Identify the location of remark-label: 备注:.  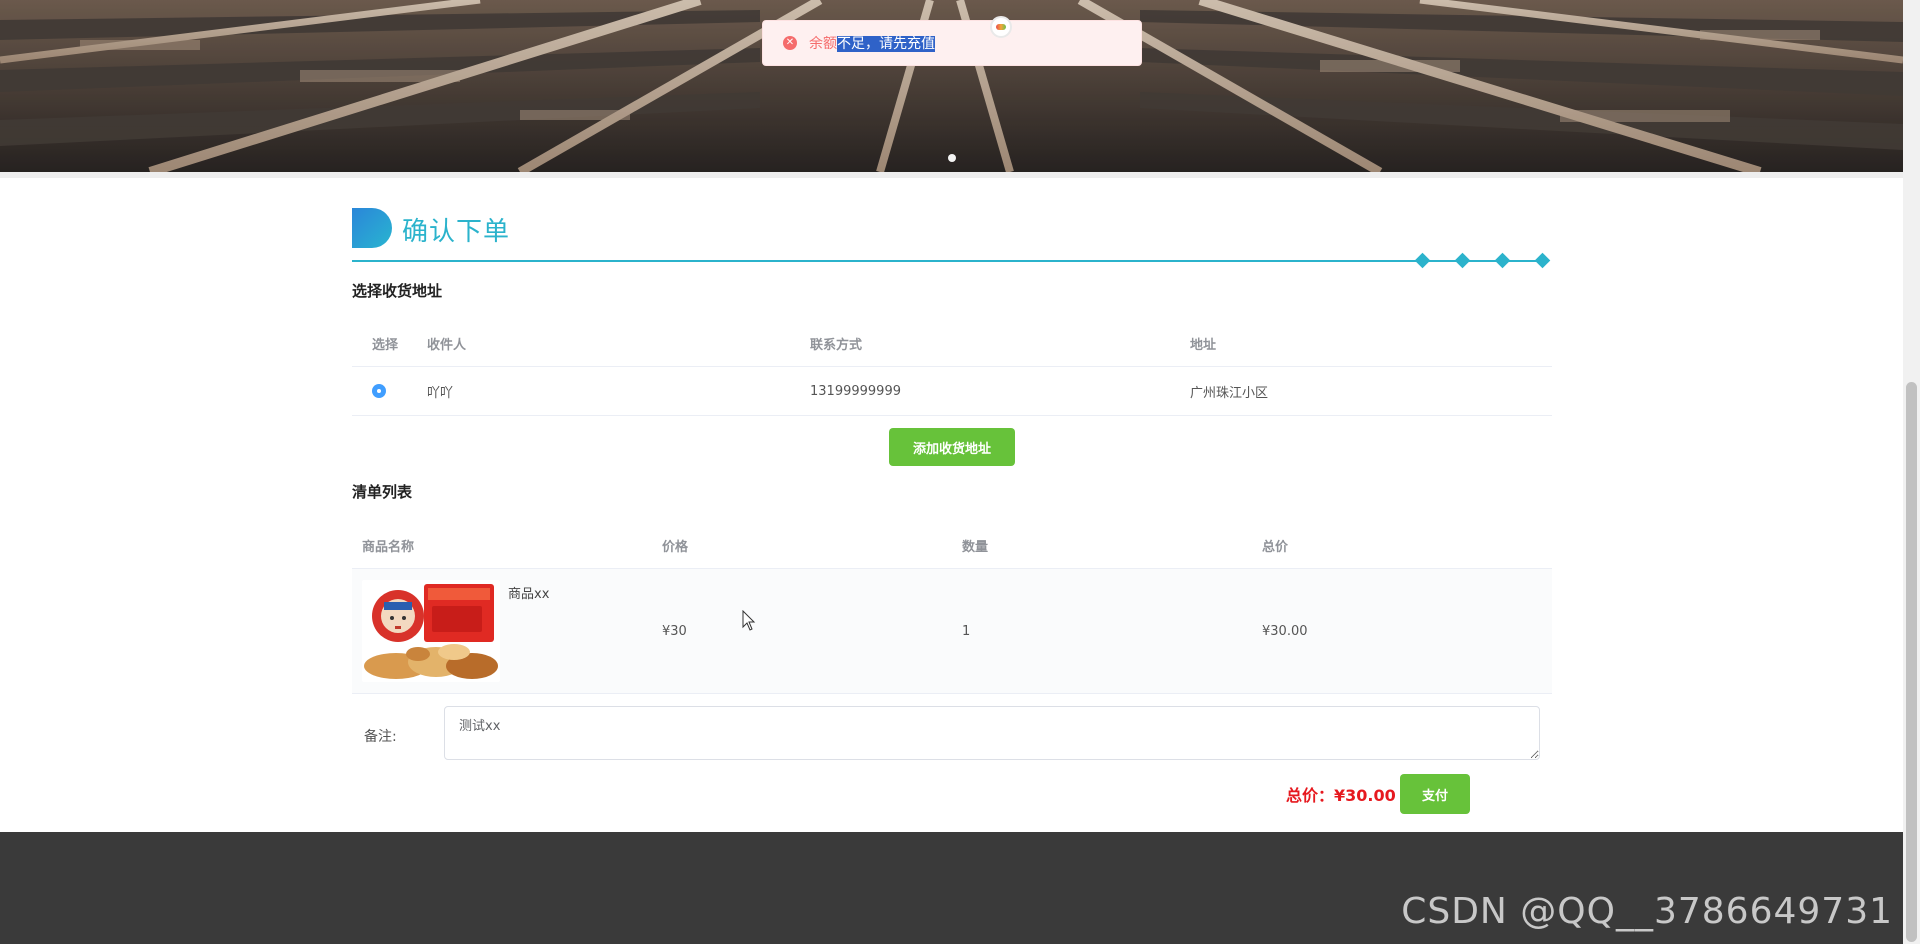
(380, 737).